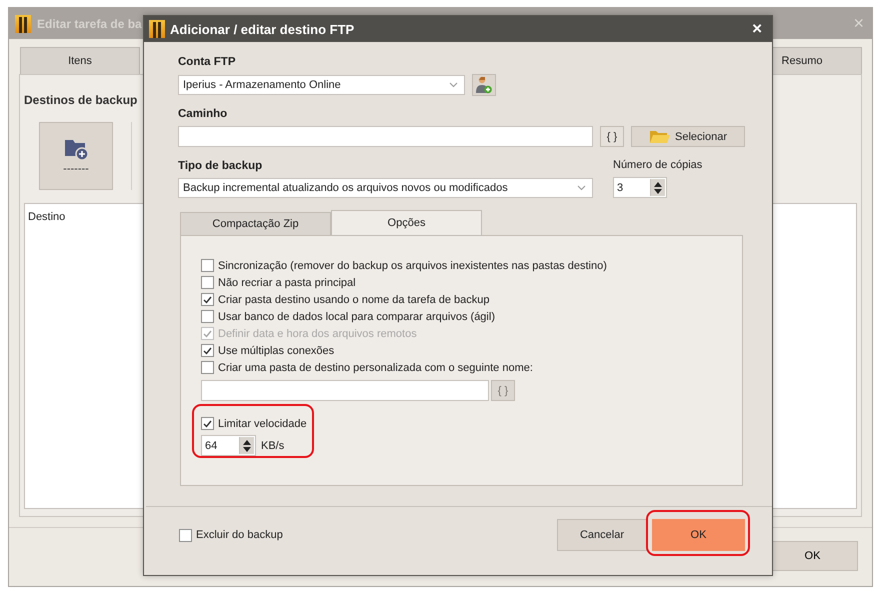 This screenshot has width=881, height=592. What do you see at coordinates (640, 187) in the screenshot?
I see `copies-spinbox: 3` at bounding box center [640, 187].